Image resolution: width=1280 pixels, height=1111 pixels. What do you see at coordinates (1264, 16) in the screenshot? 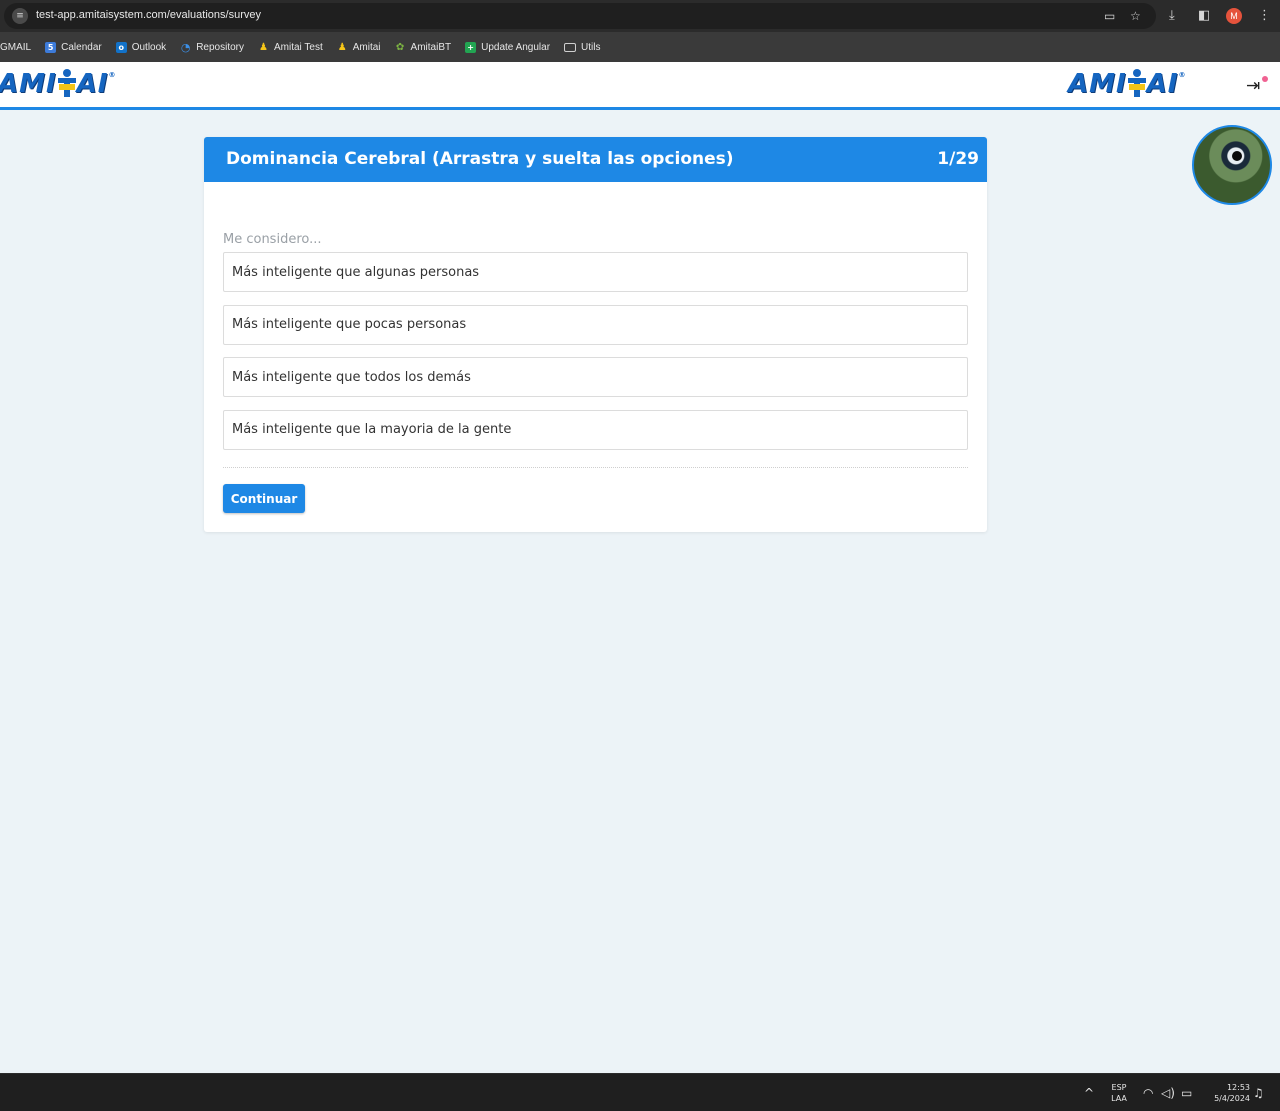
I see `browser-menu-icon: ⋮` at bounding box center [1264, 16].